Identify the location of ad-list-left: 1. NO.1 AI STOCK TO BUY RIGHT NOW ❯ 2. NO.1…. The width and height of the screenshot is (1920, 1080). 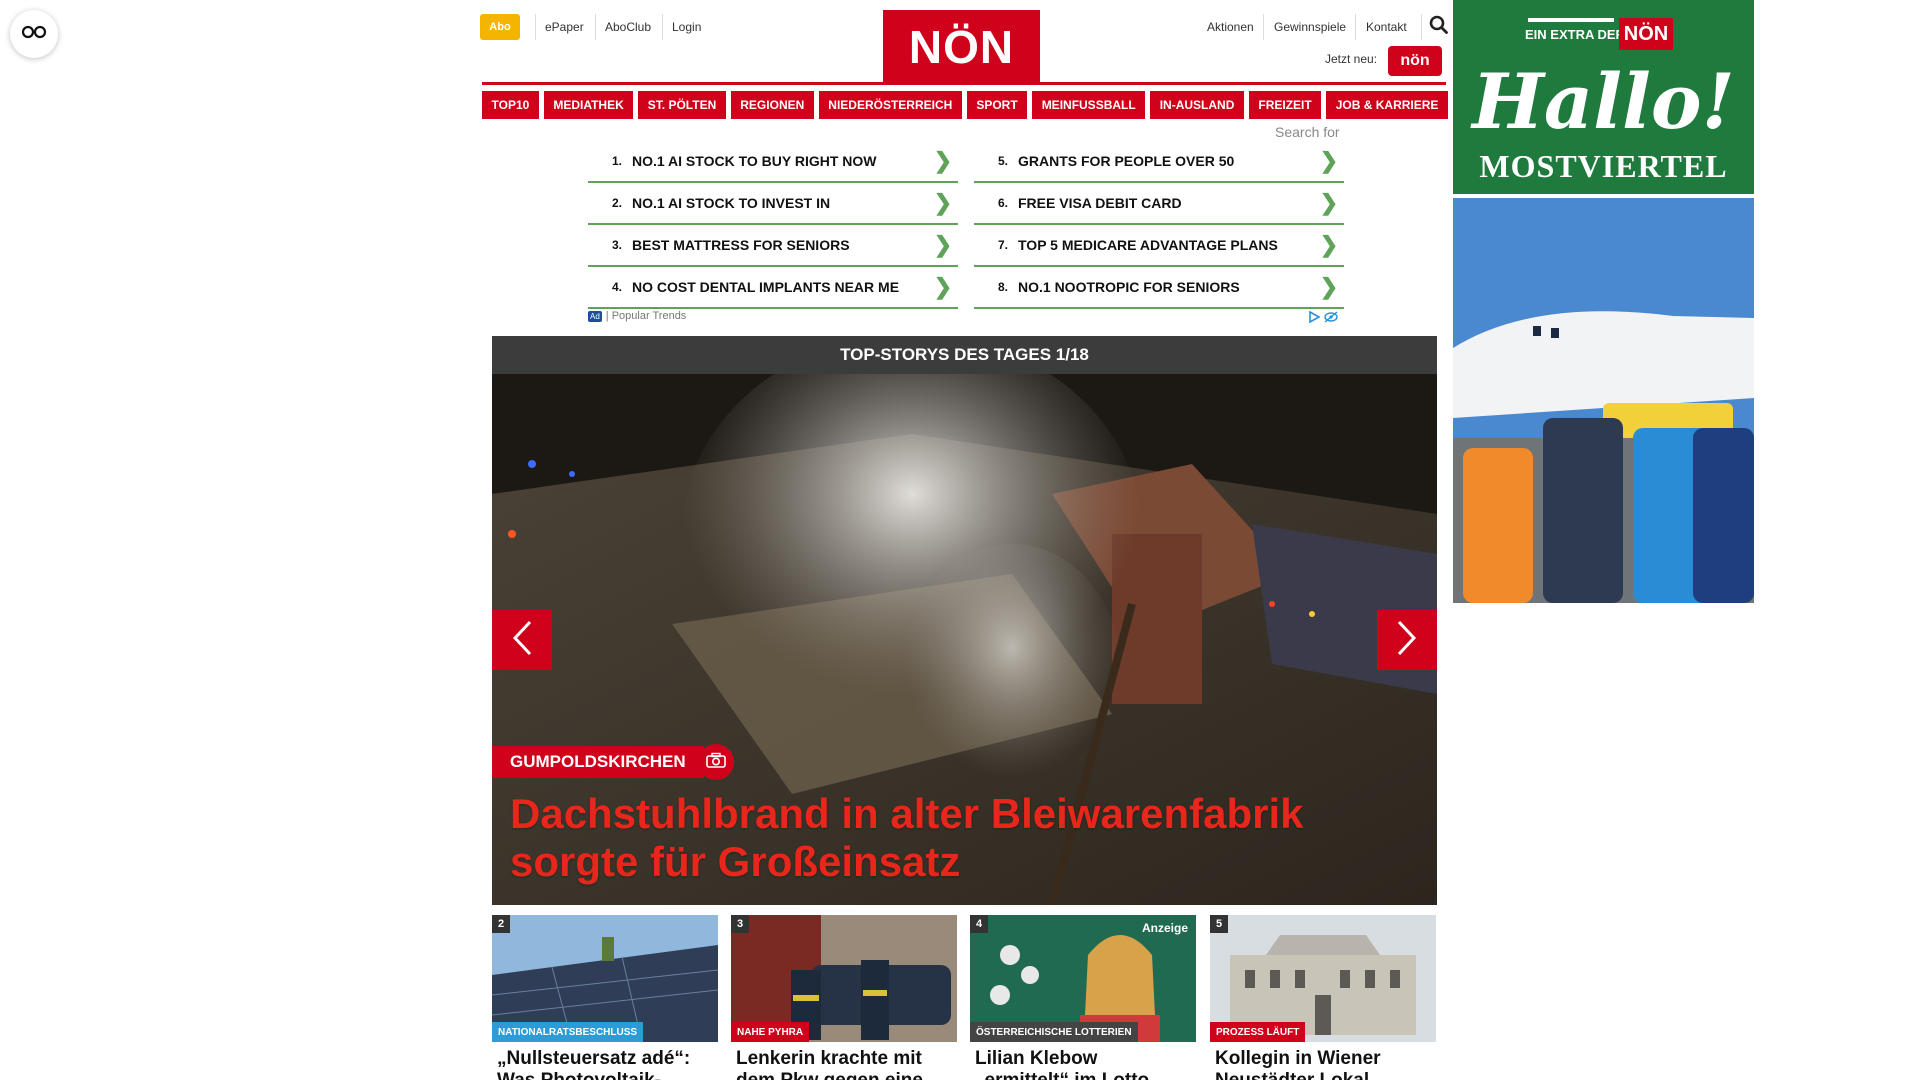
(773, 225).